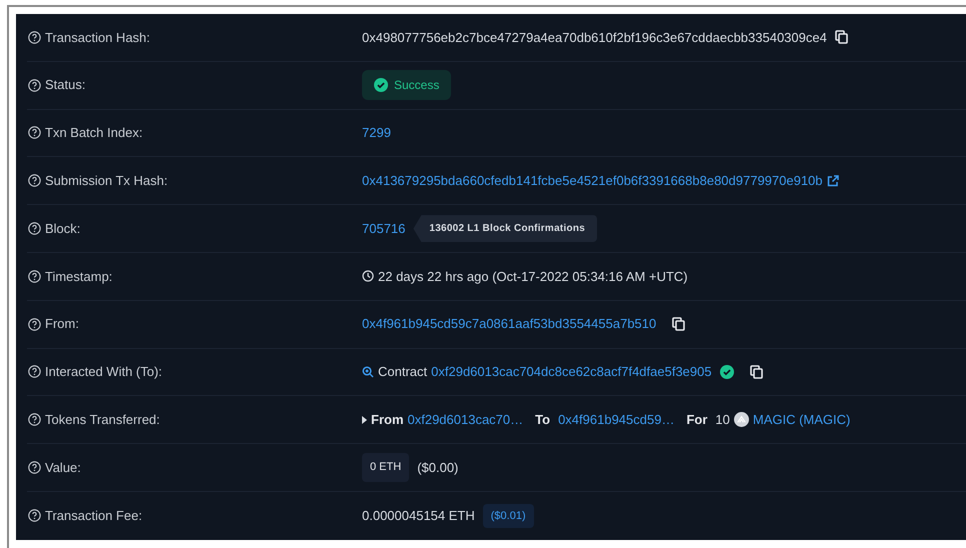 Image resolution: width=966 pixels, height=548 pixels. Describe the element at coordinates (94, 133) in the screenshot. I see `field-label: Txn Batch Index:` at that location.